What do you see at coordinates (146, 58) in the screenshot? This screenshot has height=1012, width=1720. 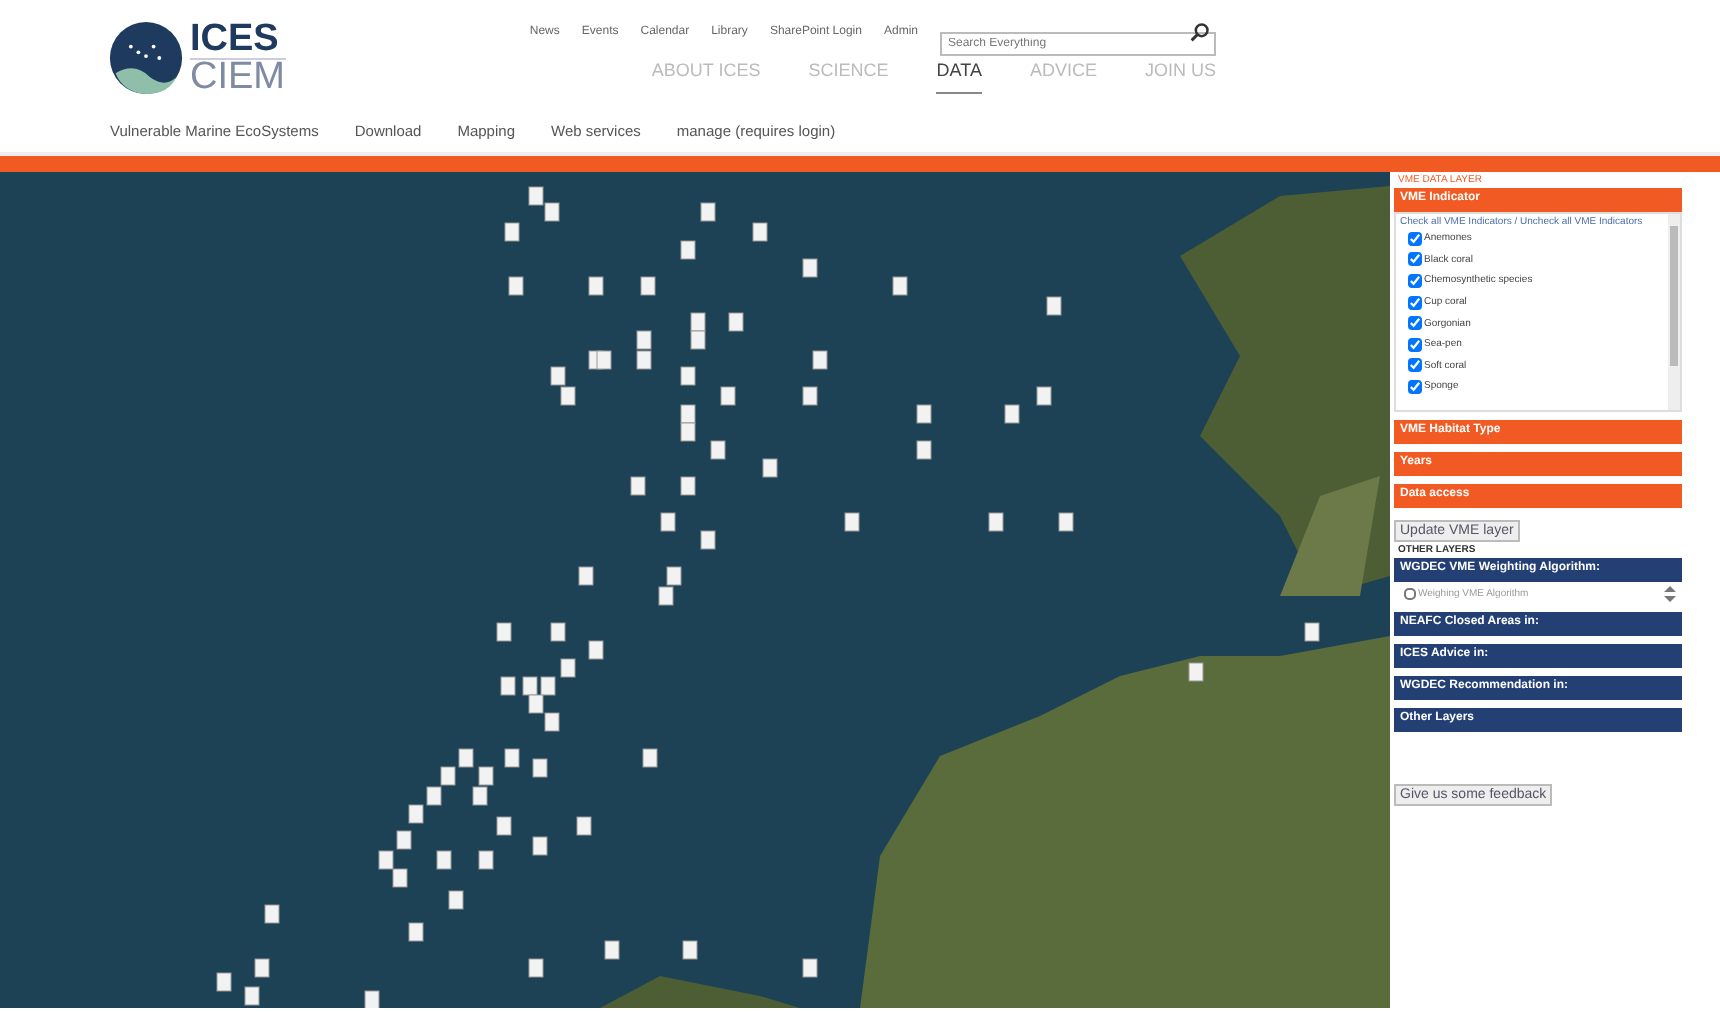 I see `globe-logo-icon` at bounding box center [146, 58].